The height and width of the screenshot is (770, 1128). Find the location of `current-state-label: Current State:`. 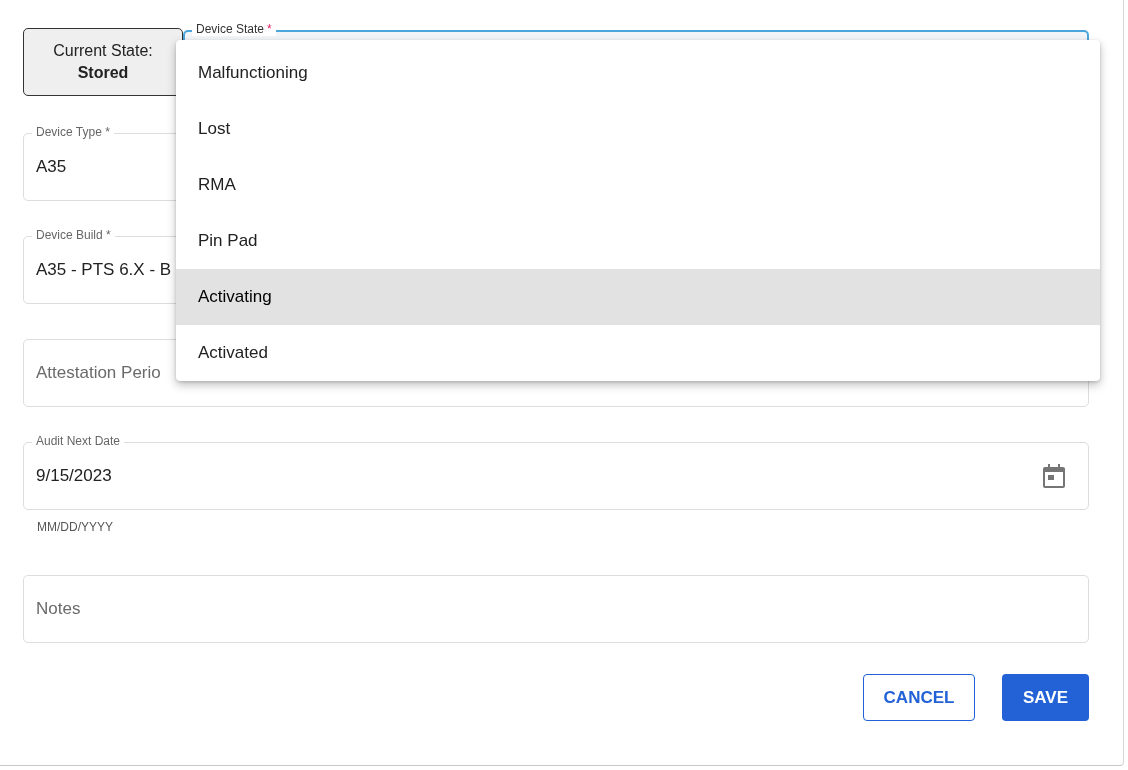

current-state-label: Current State: is located at coordinates (103, 51).